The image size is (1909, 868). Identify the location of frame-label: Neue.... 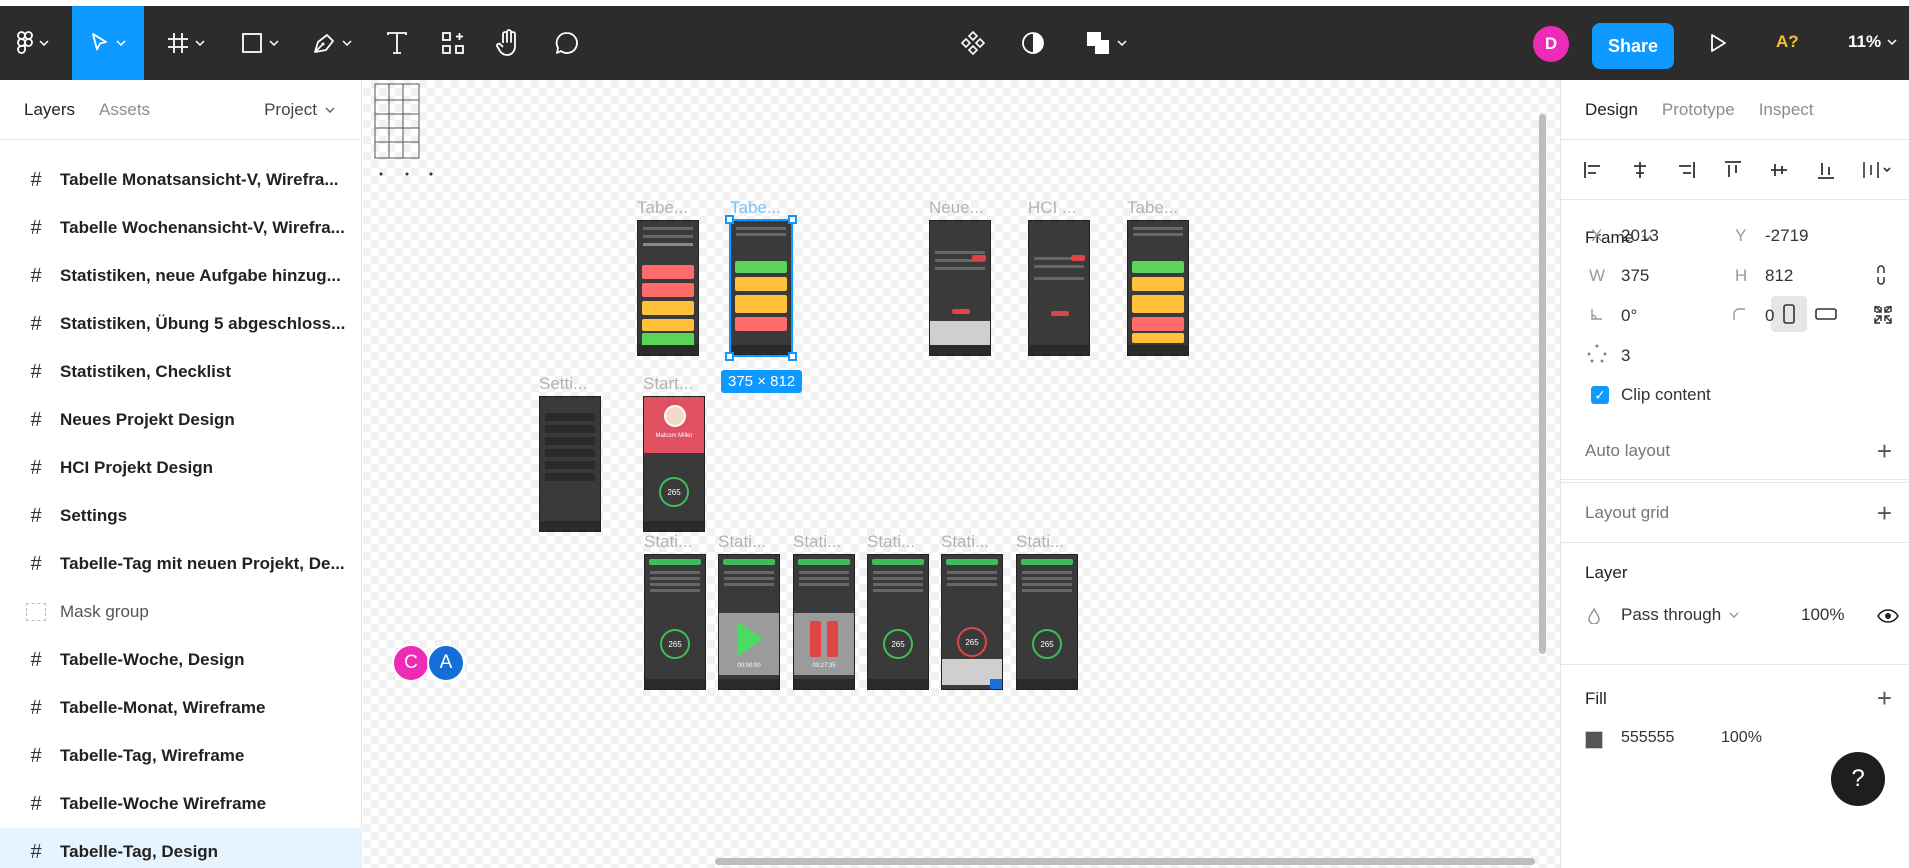
(956, 208).